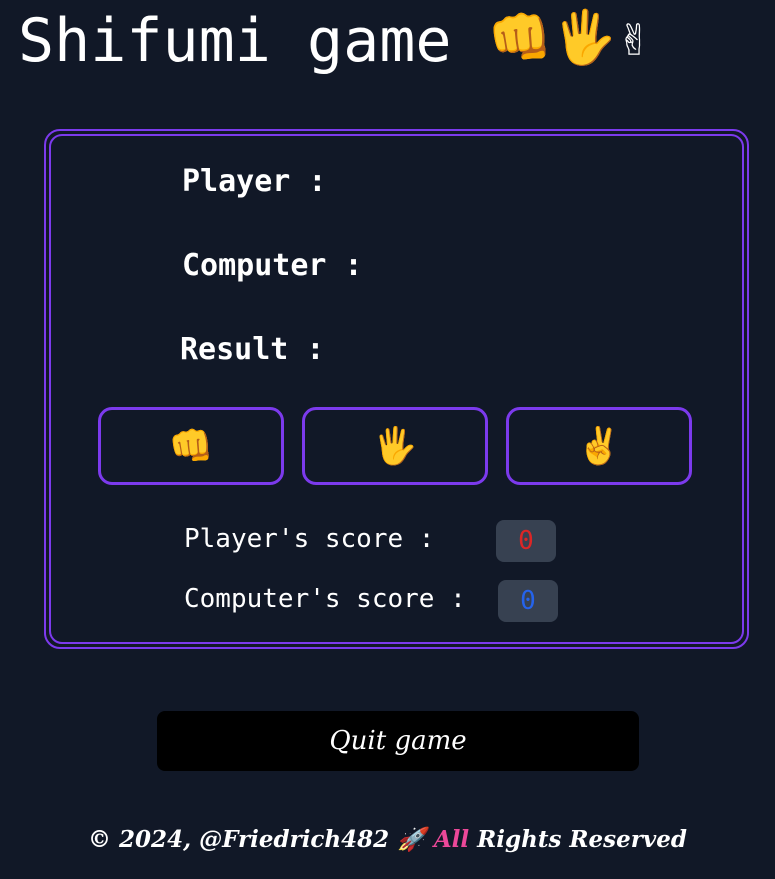 This screenshot has height=879, width=775. What do you see at coordinates (261, 839) in the screenshot?
I see `footer-prefix: © 2024, @Friedrich482 🚀` at bounding box center [261, 839].